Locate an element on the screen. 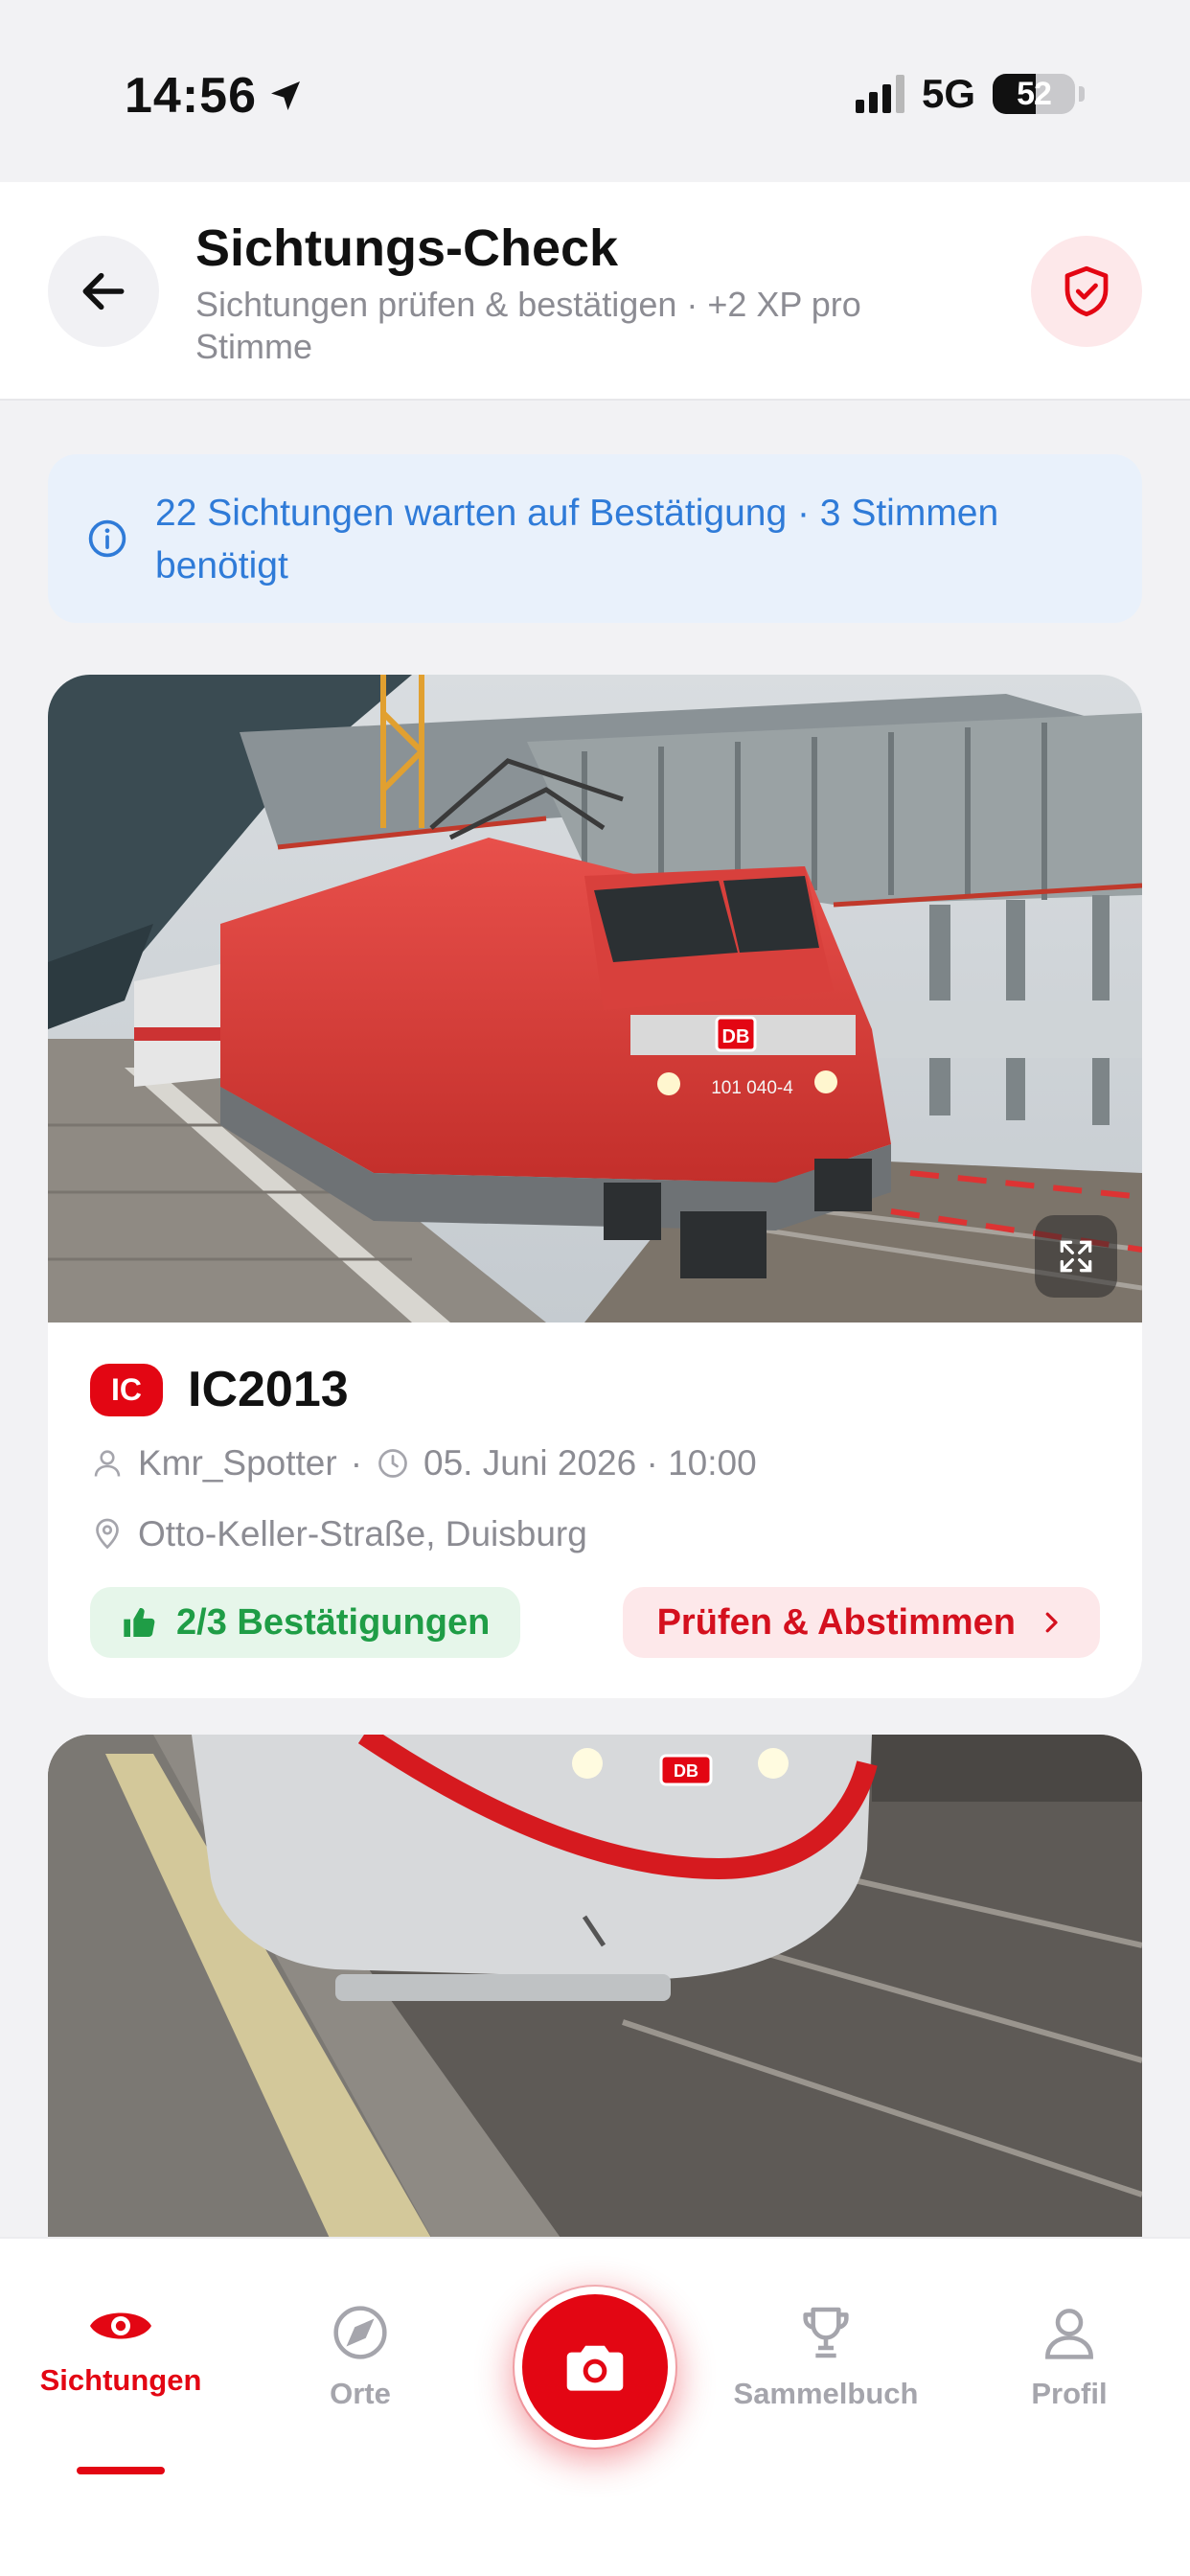 The image size is (1190, 2576). clock-label: 14:56 is located at coordinates (191, 96).